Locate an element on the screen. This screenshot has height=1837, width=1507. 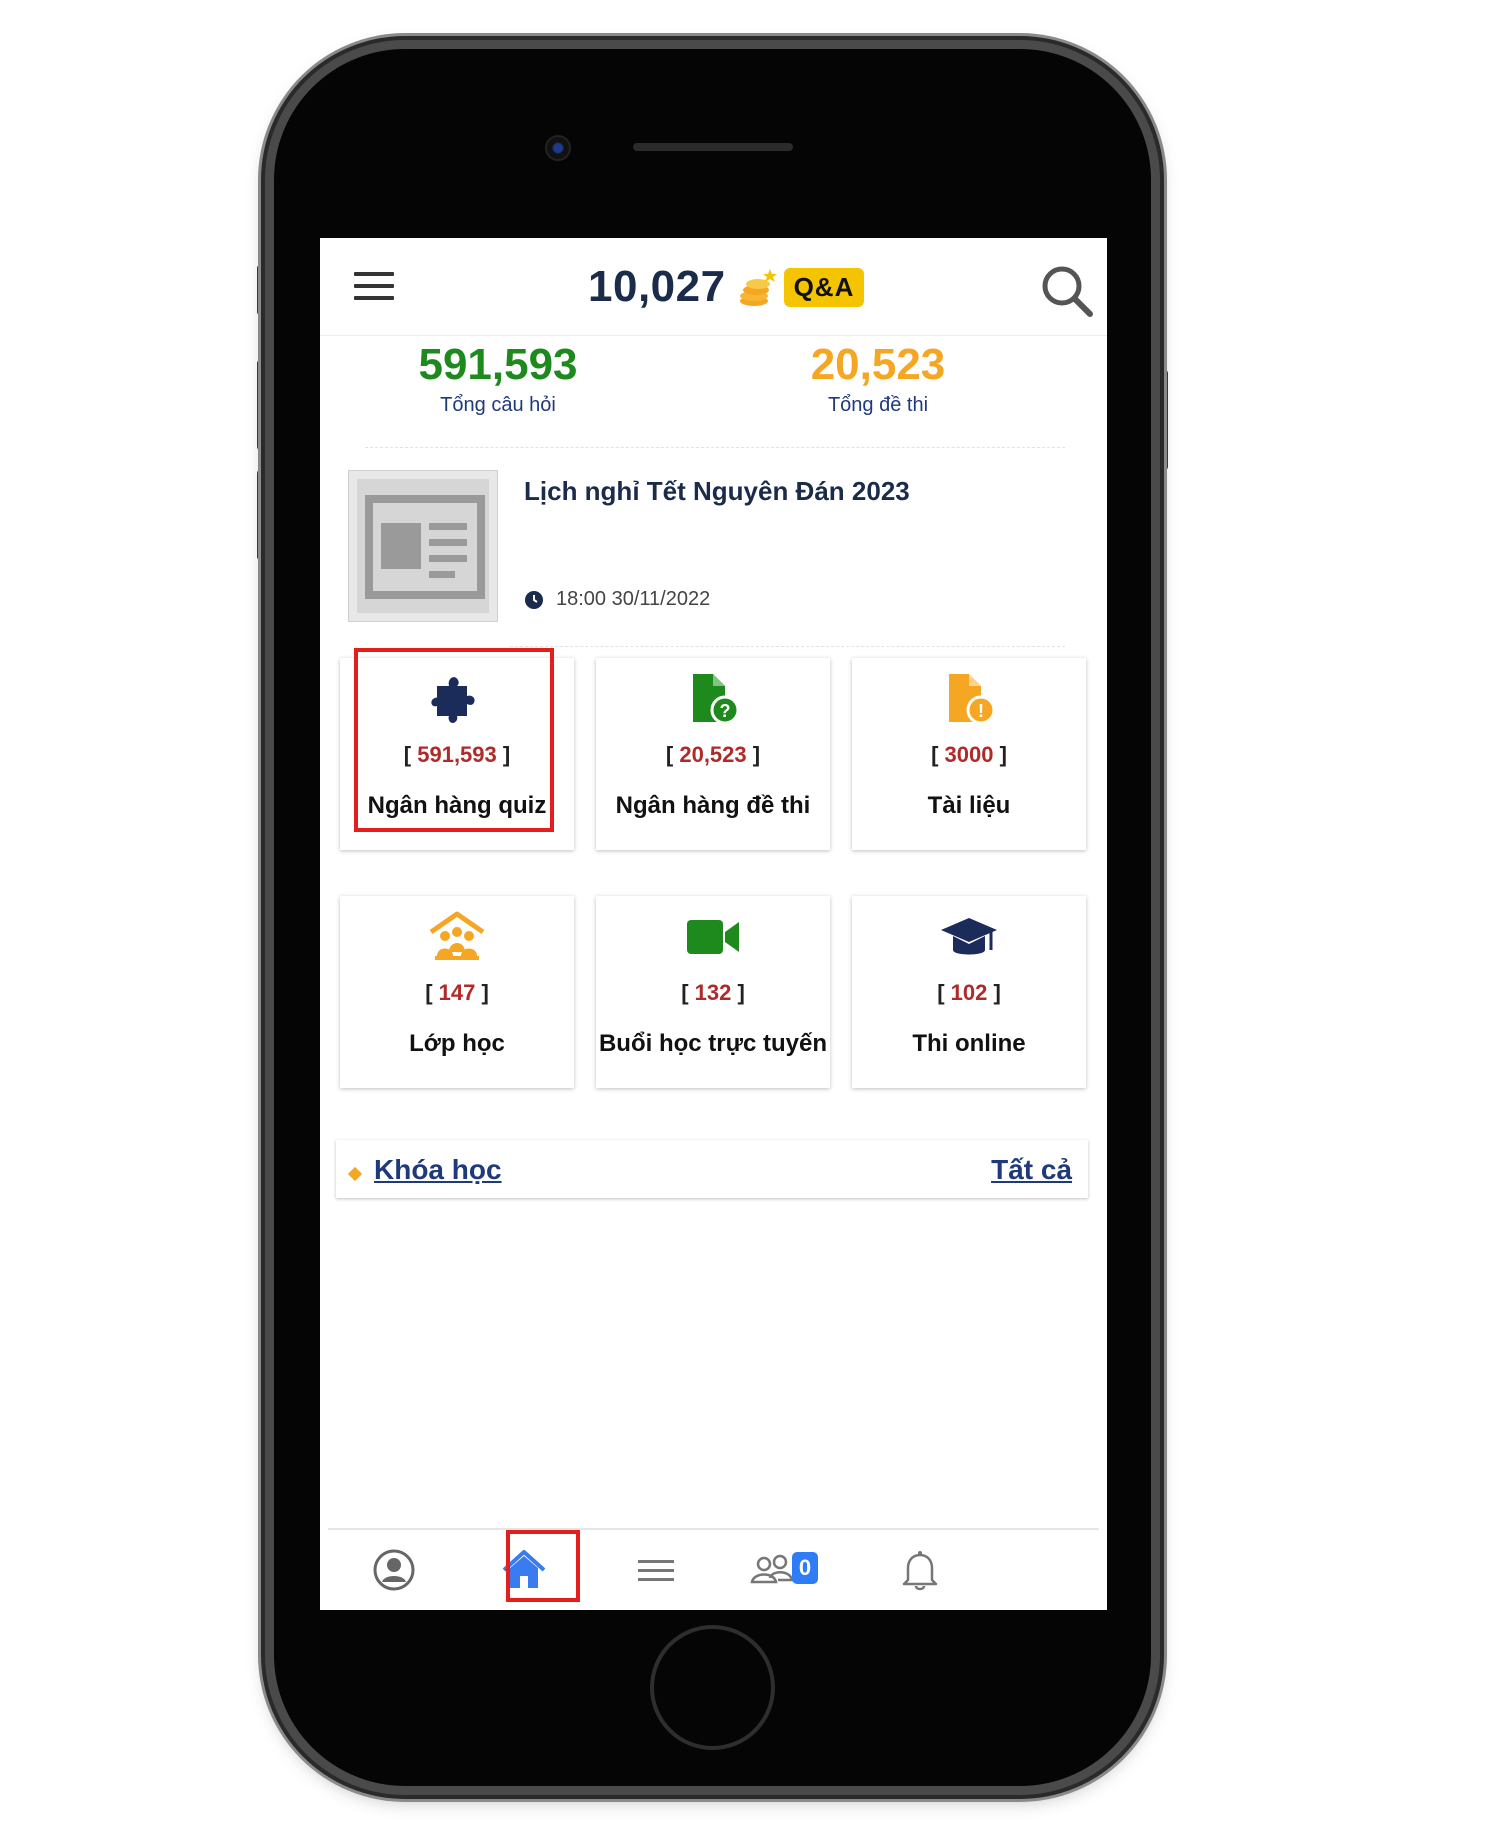
diamond-bullet-icon is located at coordinates (355, 1174).